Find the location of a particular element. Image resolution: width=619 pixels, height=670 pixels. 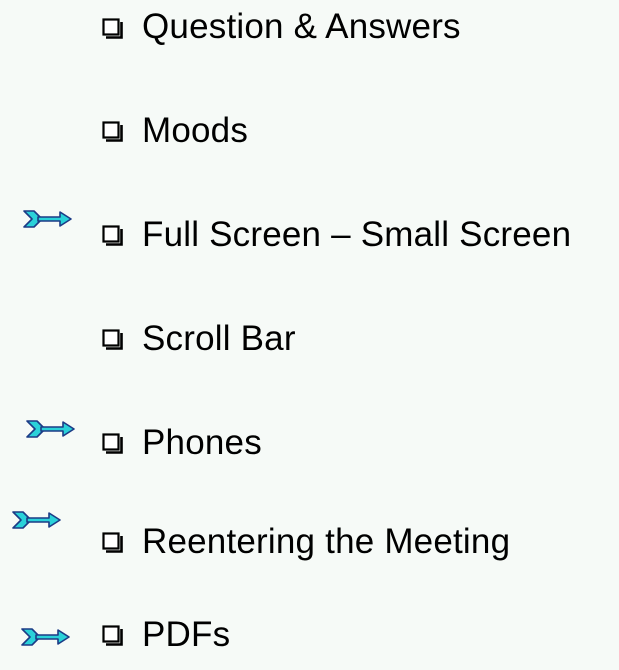

list-item-pdfs: PDFs is located at coordinates (309, 640).